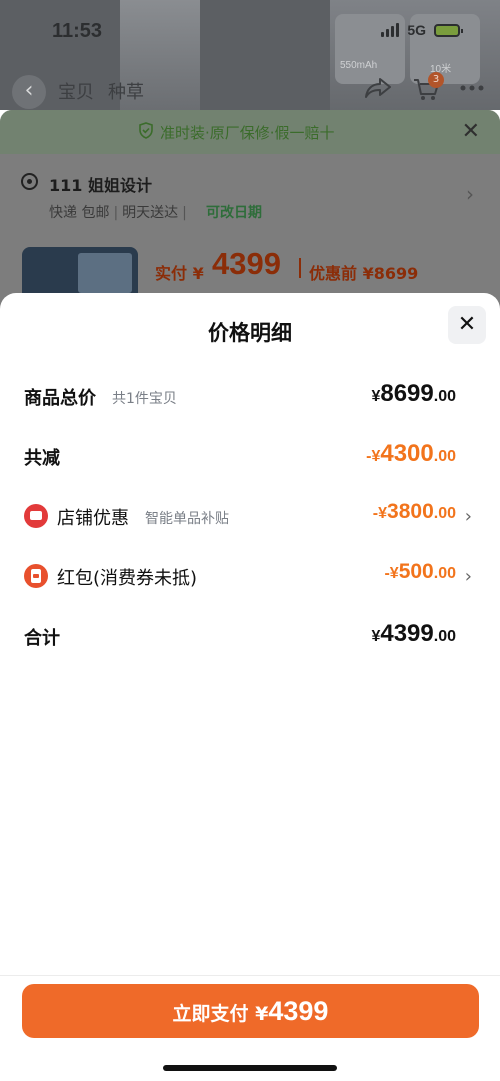 The width and height of the screenshot is (500, 1081). Describe the element at coordinates (79, 213) in the screenshot. I see `delivery-shipping: 快递 包邮` at that location.